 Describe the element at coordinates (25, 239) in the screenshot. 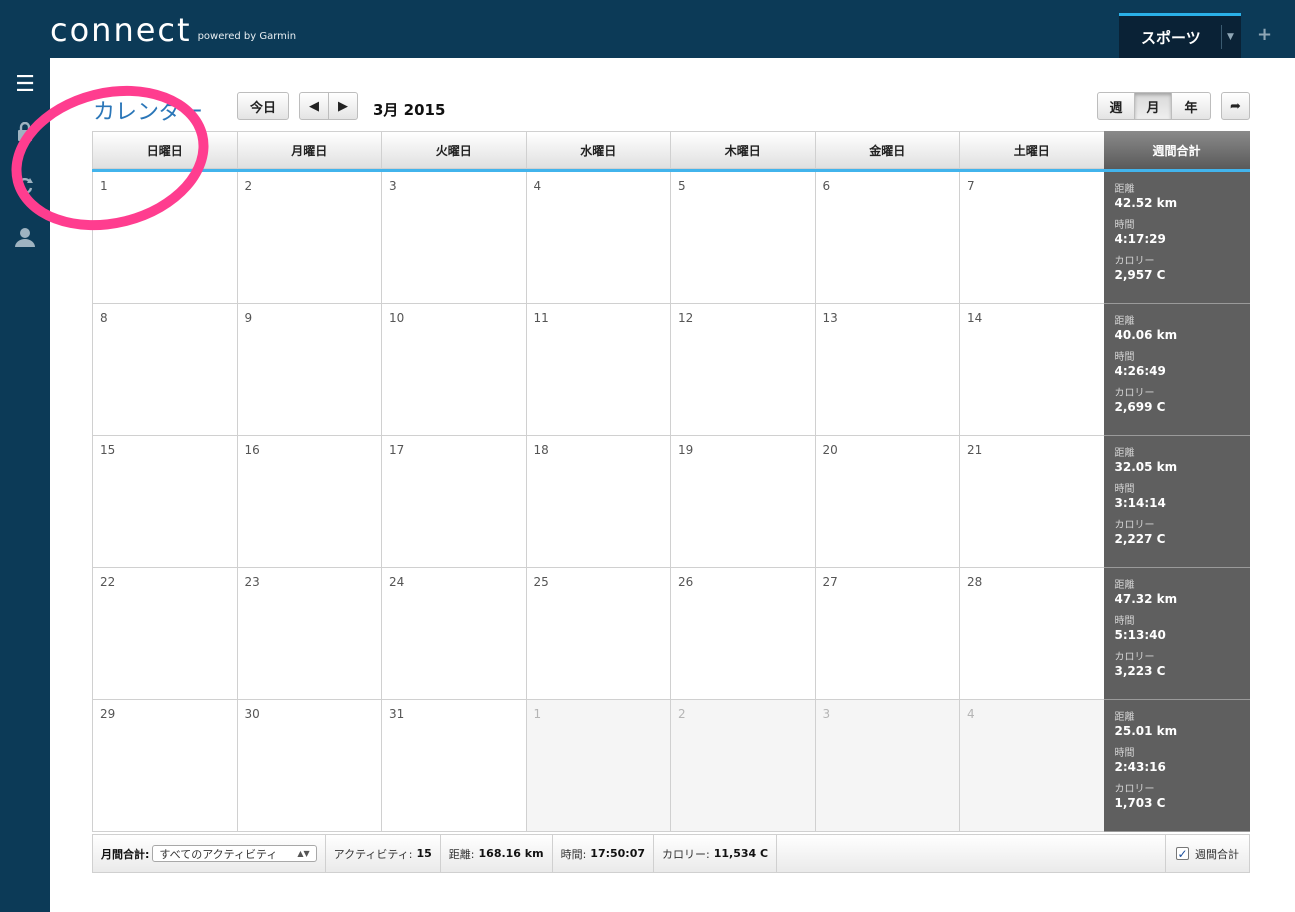

I see `user-icon` at that location.